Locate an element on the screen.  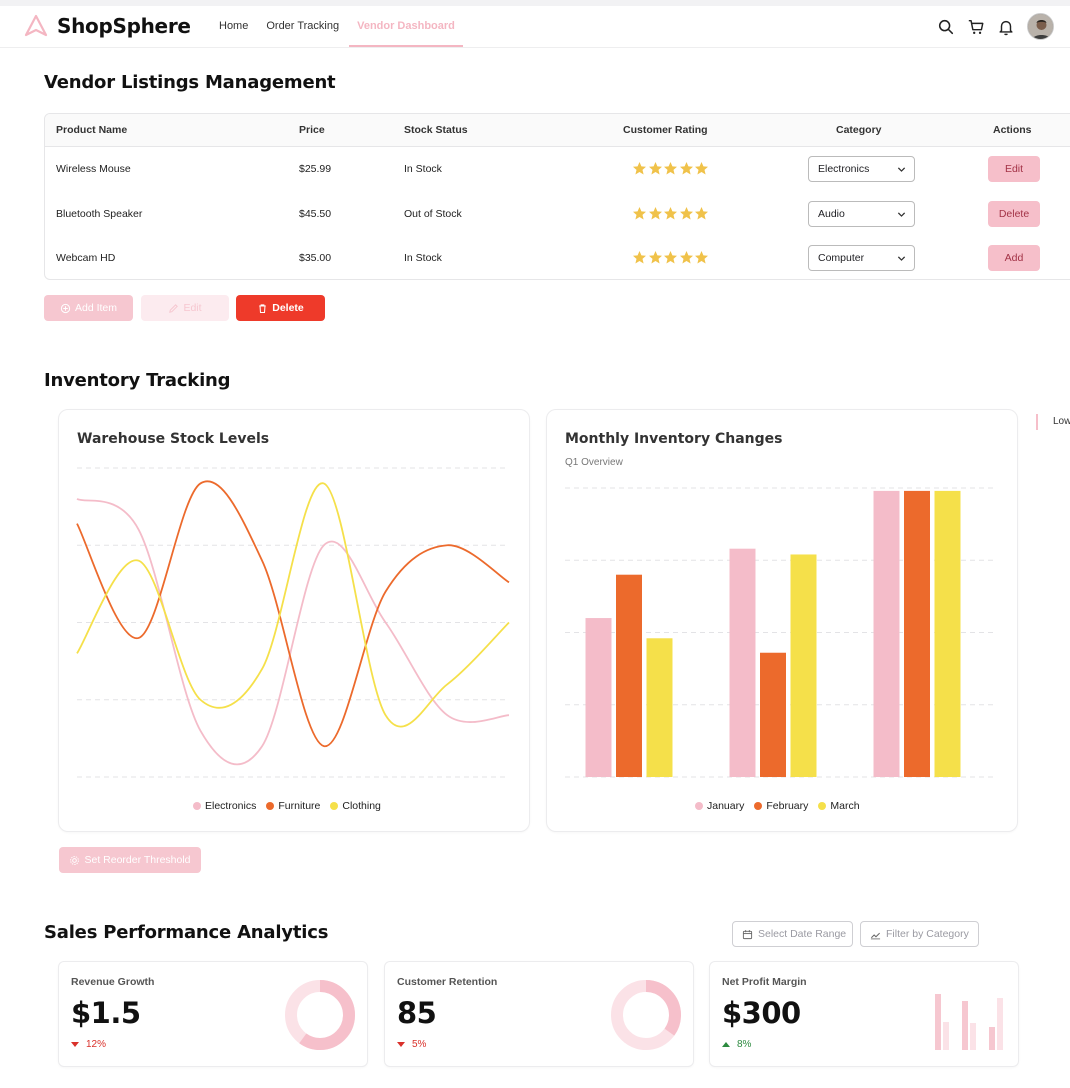
sales-title: Sales Performance Analytics is located at coordinates (186, 932).